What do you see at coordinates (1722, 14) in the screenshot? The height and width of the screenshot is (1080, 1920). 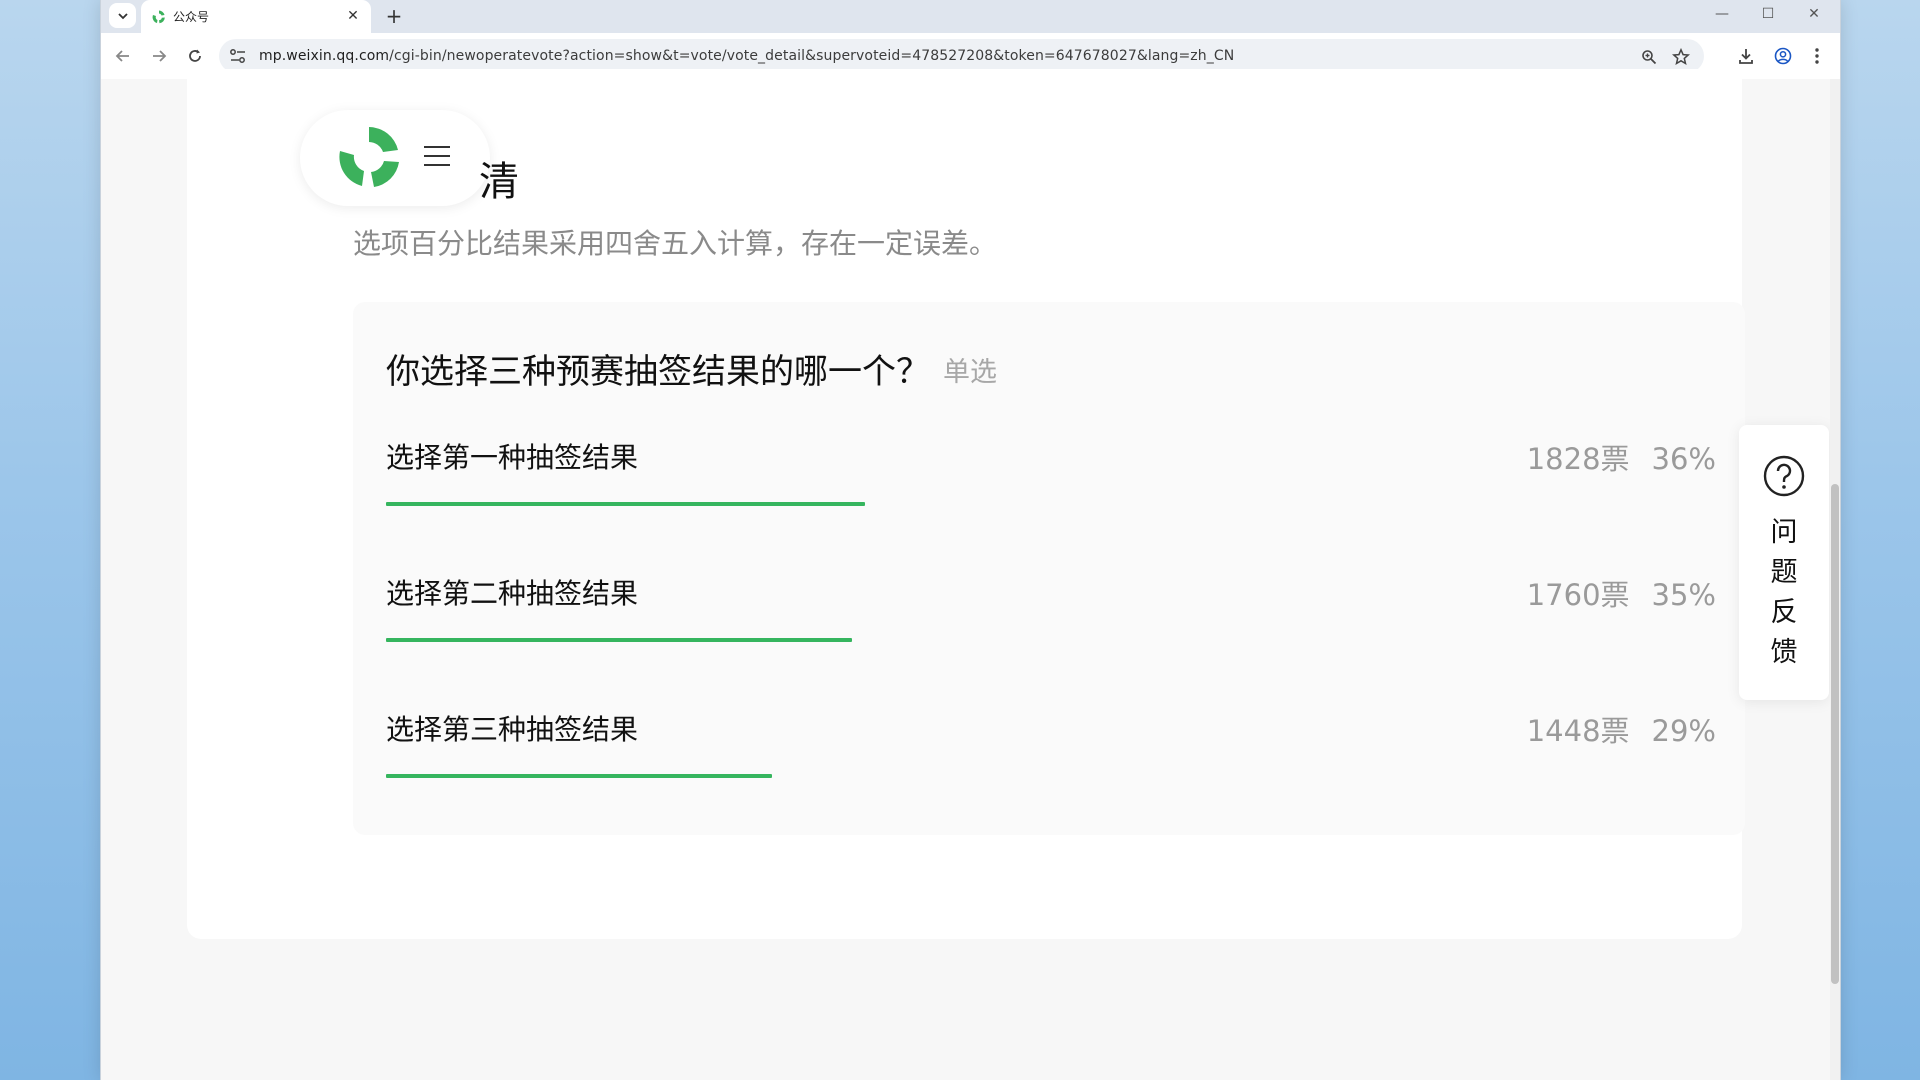 I see `minimize-icon: —` at bounding box center [1722, 14].